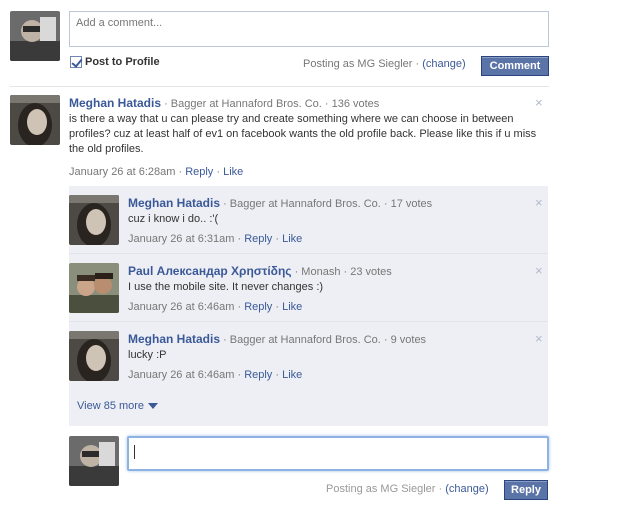 The height and width of the screenshot is (507, 620). What do you see at coordinates (341, 272) in the screenshot?
I see `reply-meta: · Monash · 23 votes` at bounding box center [341, 272].